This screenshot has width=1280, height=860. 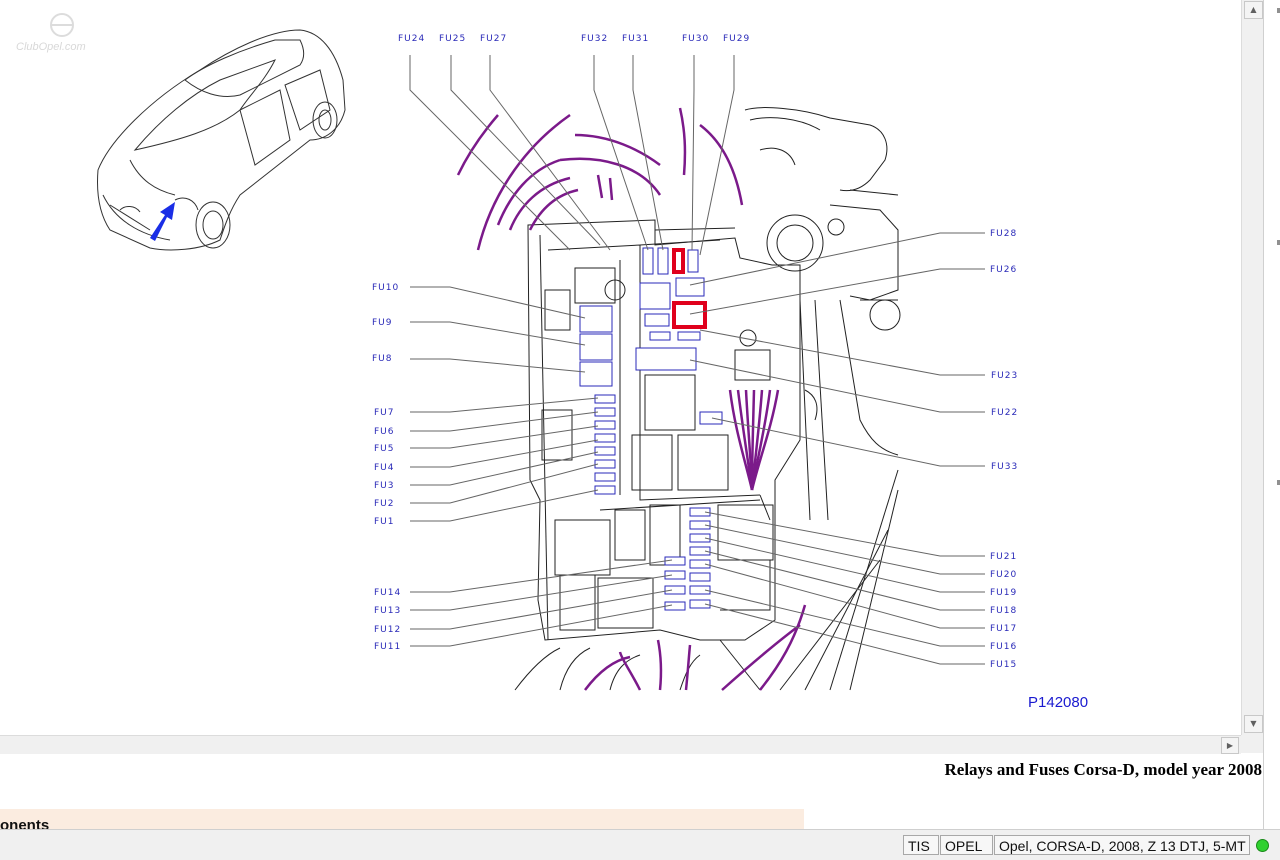 What do you see at coordinates (387, 593) in the screenshot?
I see `fuse-label-fu14: FU14` at bounding box center [387, 593].